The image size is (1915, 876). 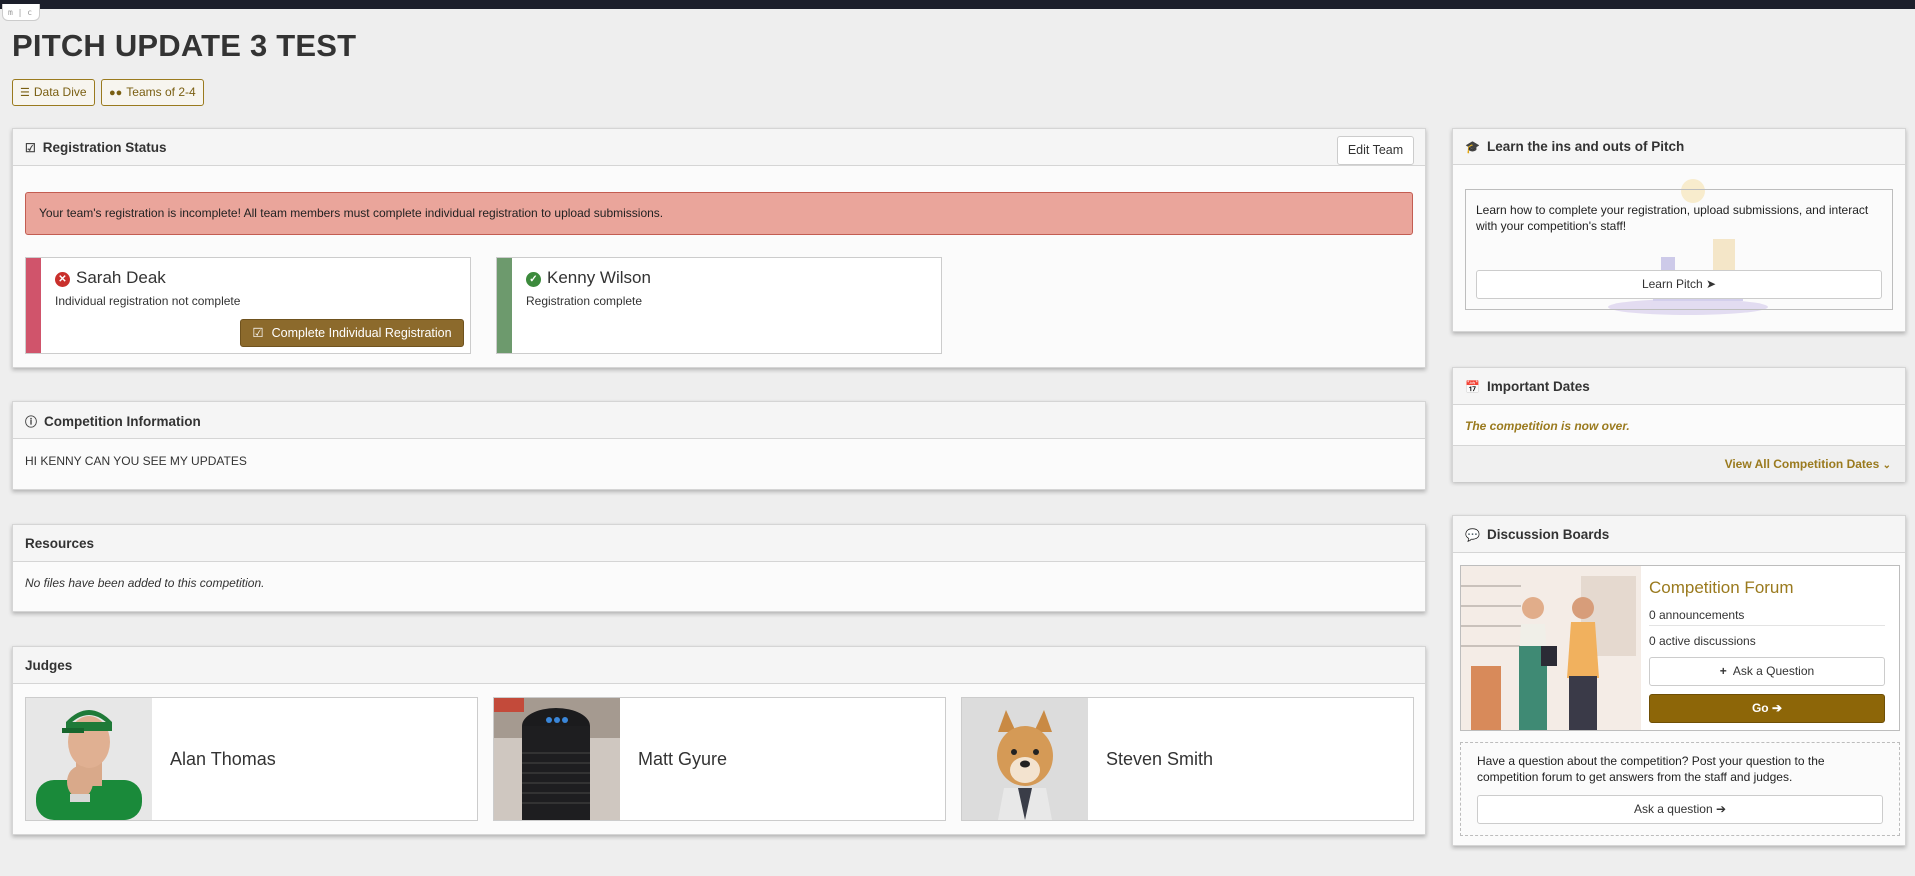 I want to click on panel-title-text: Competition Information, so click(x=122, y=421).